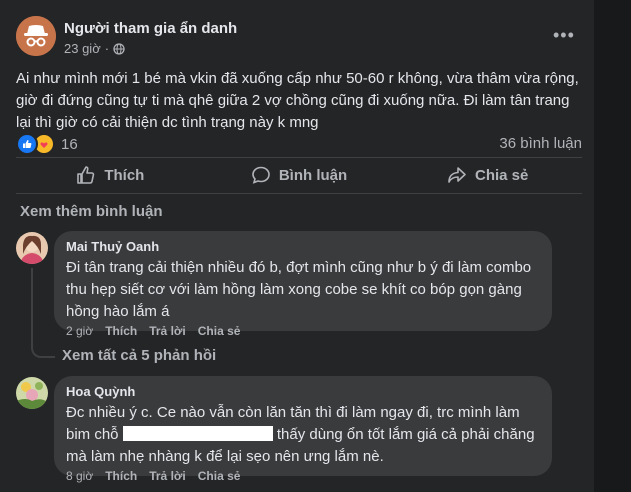 The height and width of the screenshot is (492, 631). What do you see at coordinates (27, 144) in the screenshot?
I see `like-reaction-icon` at bounding box center [27, 144].